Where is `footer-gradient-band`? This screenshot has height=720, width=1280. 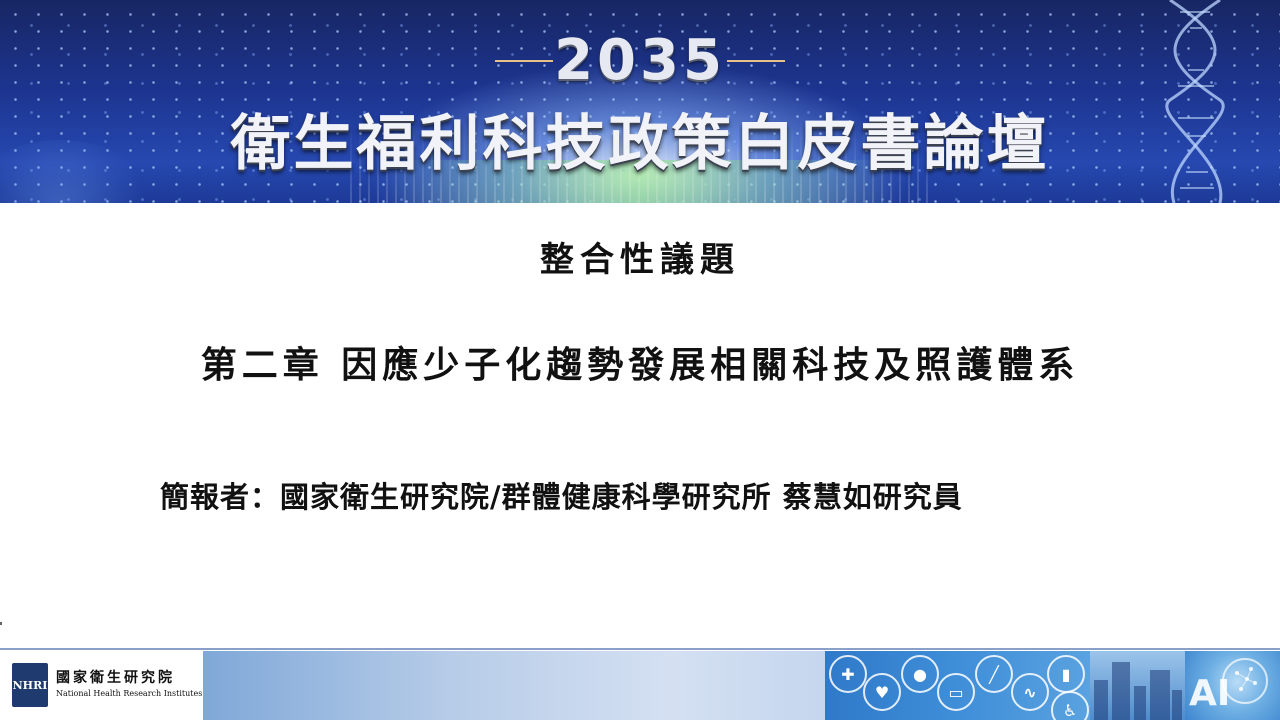 footer-gradient-band is located at coordinates (514, 685).